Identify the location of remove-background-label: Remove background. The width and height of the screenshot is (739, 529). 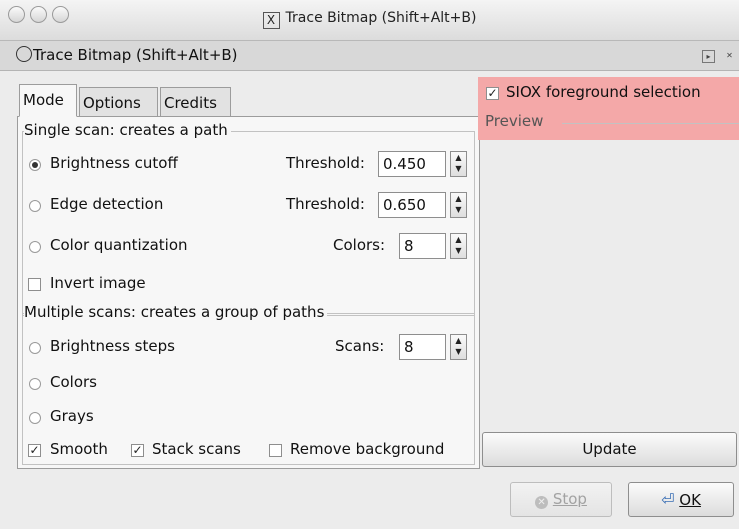
(367, 449).